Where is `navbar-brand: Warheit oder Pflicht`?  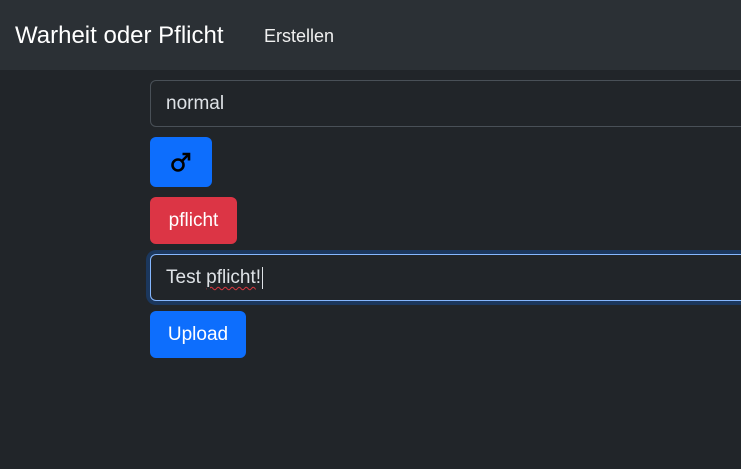
navbar-brand: Warheit oder Pflicht is located at coordinates (119, 36).